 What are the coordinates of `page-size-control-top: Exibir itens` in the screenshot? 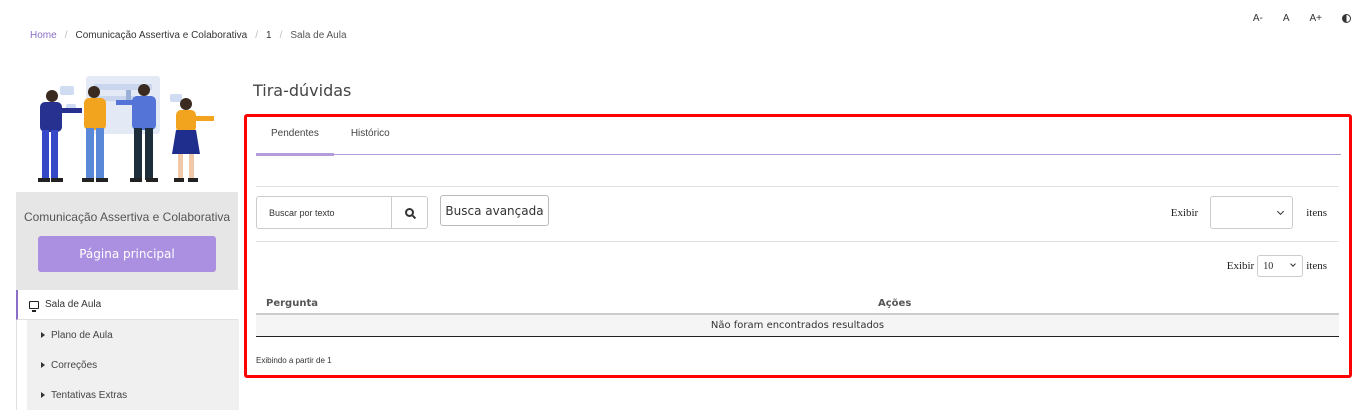 It's located at (1249, 212).